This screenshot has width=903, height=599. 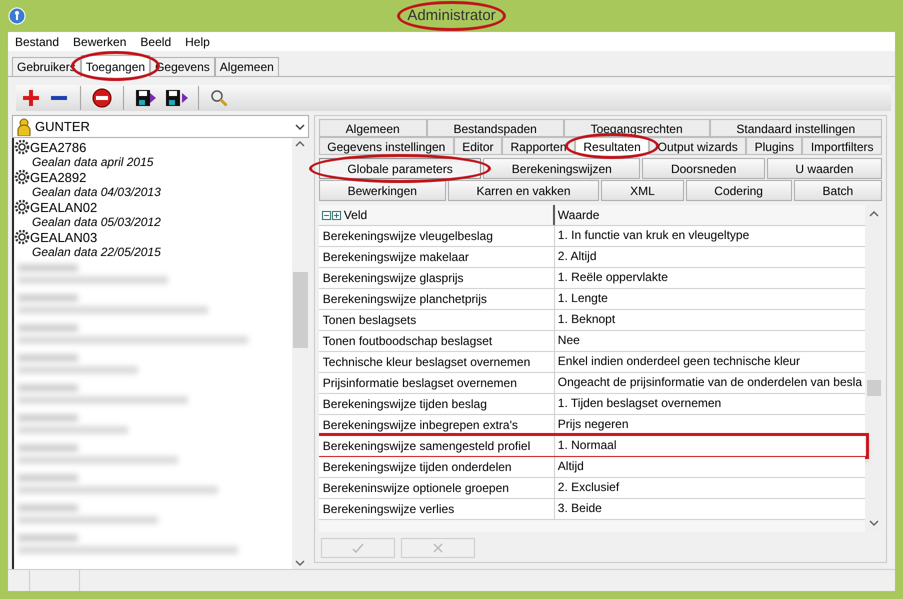 What do you see at coordinates (637, 128) in the screenshot?
I see `tab: Toegangsrechten` at bounding box center [637, 128].